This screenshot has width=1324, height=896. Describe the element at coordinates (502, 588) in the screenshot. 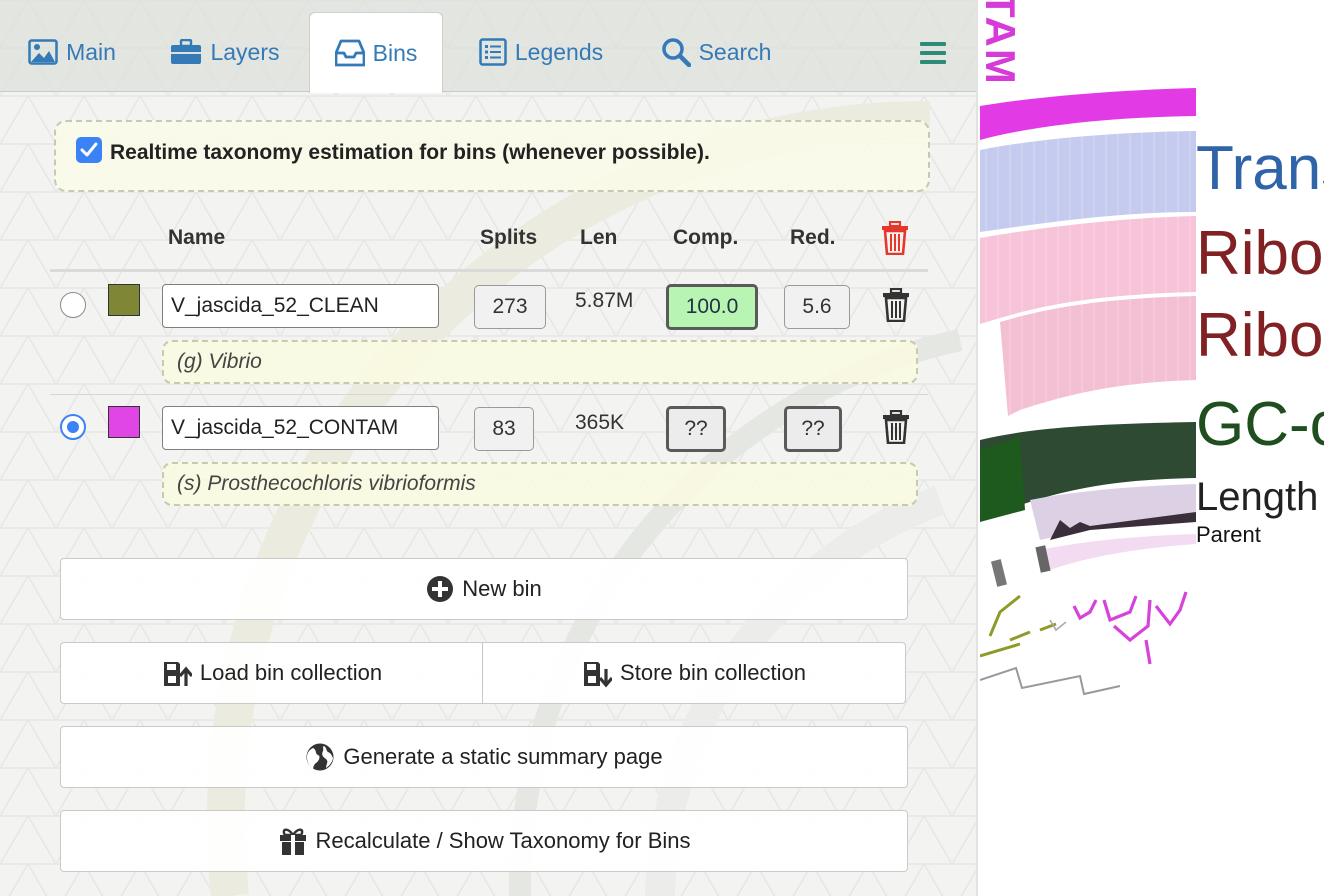

I see `new-bin-label: New bin` at that location.